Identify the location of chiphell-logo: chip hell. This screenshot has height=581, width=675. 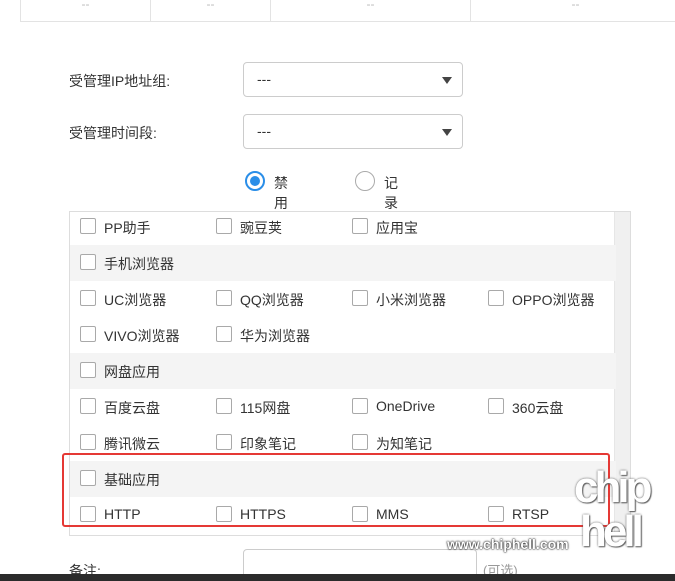
(619, 515).